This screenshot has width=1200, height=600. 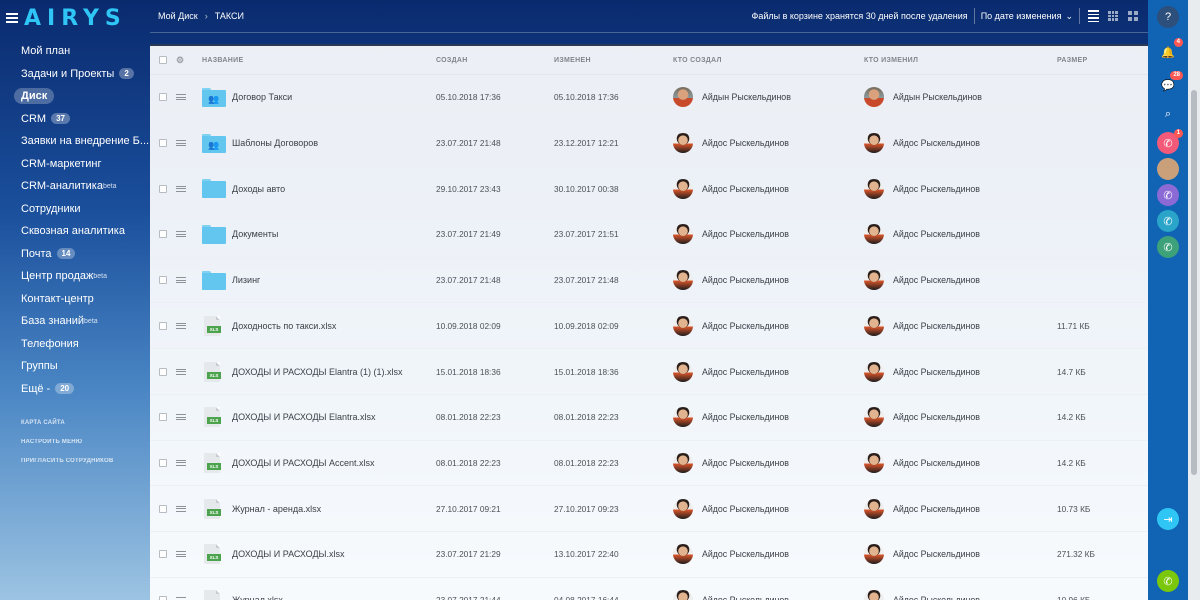 What do you see at coordinates (257, 597) in the screenshot?
I see `file-name: Журнал.xlsx` at bounding box center [257, 597].